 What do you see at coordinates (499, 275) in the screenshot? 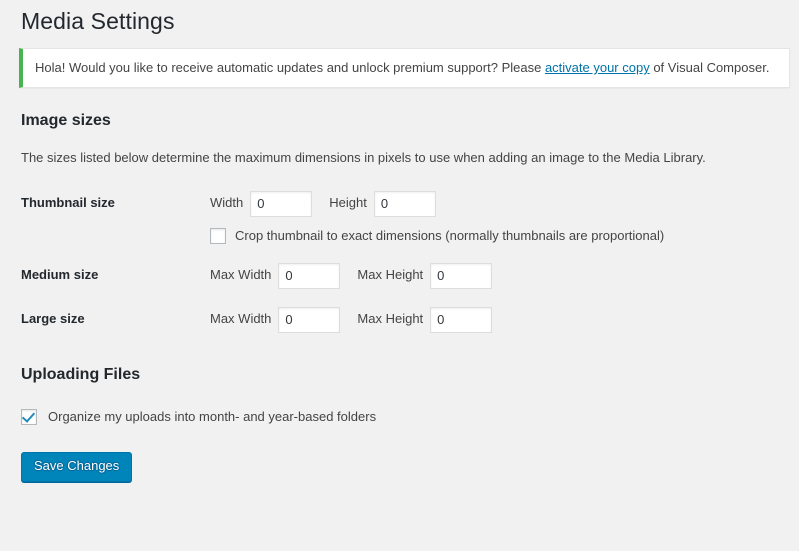
I see `medium-dimension-row: Max Width Max Height` at bounding box center [499, 275].